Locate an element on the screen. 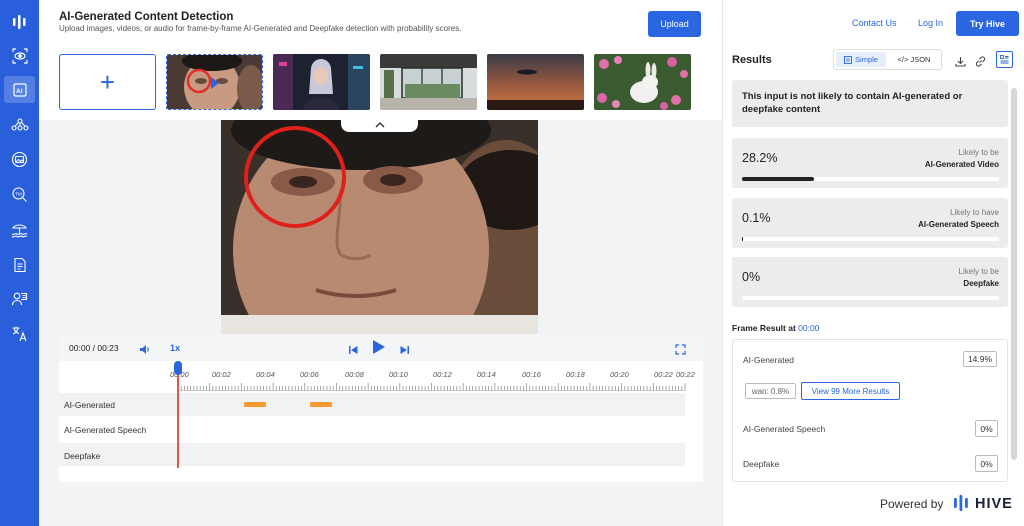  upload-button: Upload is located at coordinates (674, 24).